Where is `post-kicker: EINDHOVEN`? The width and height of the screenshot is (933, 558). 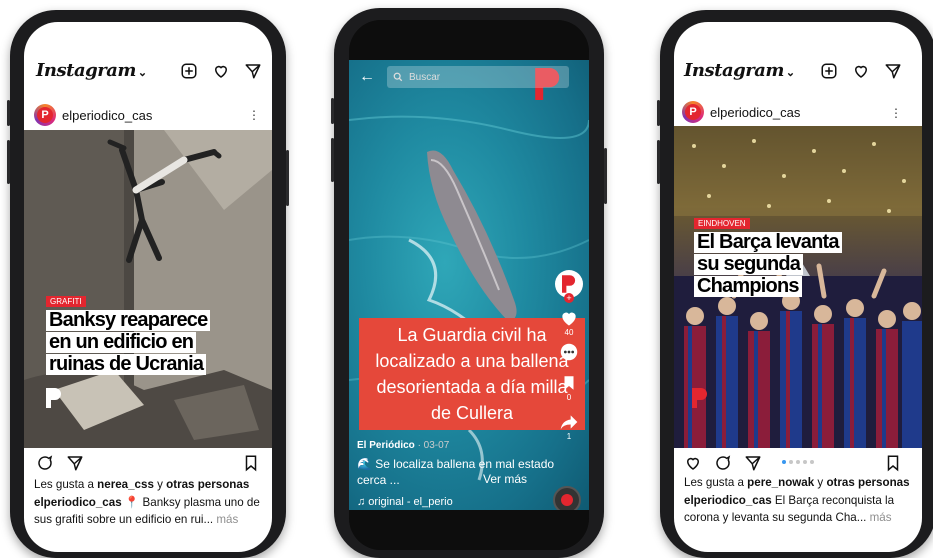
post-kicker: EINDHOVEN is located at coordinates (722, 223).